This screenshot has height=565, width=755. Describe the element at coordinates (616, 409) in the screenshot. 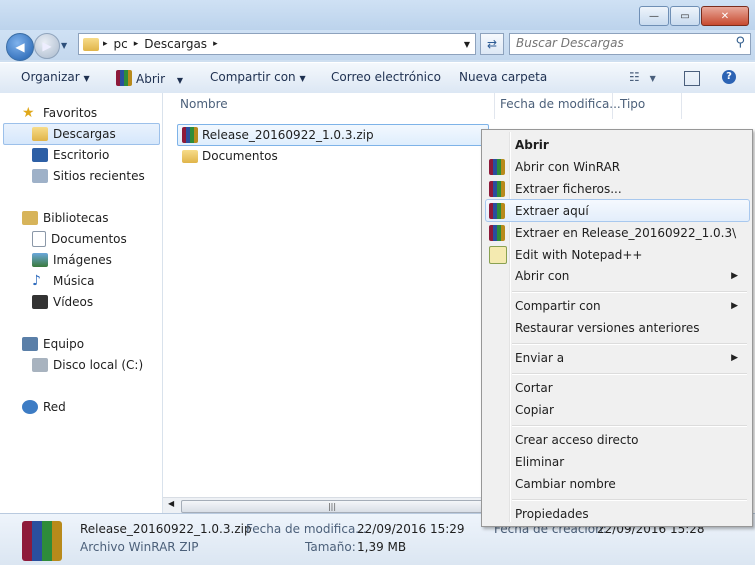

I see `menu-copy: Copiar` at that location.